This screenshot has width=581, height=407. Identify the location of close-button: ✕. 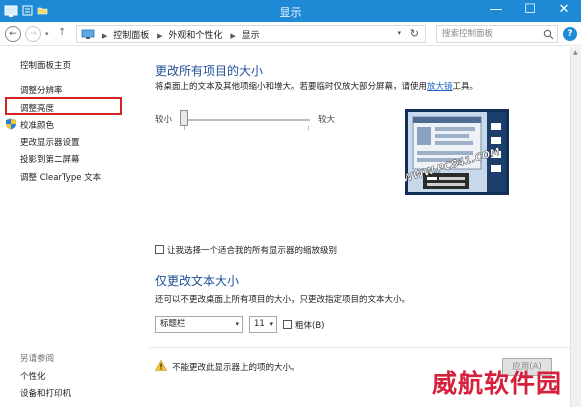
(564, 11).